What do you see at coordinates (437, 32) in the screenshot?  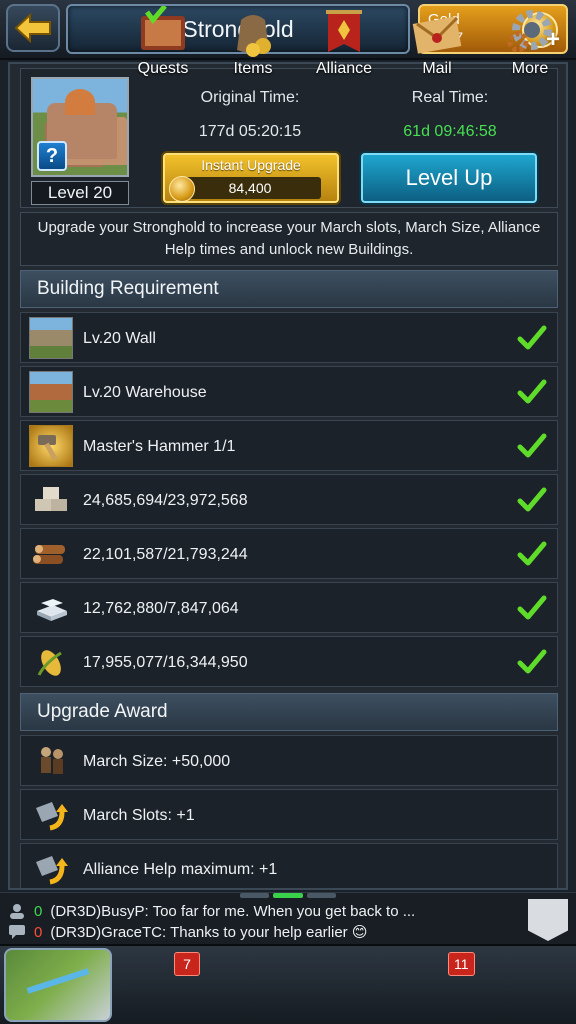 I see `mail-envelope-icon` at bounding box center [437, 32].